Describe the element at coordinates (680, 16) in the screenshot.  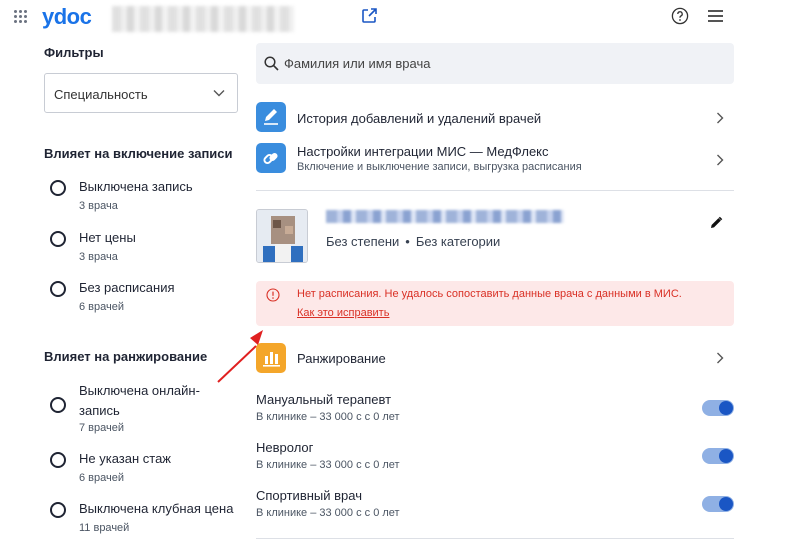
I see `help-icon` at that location.